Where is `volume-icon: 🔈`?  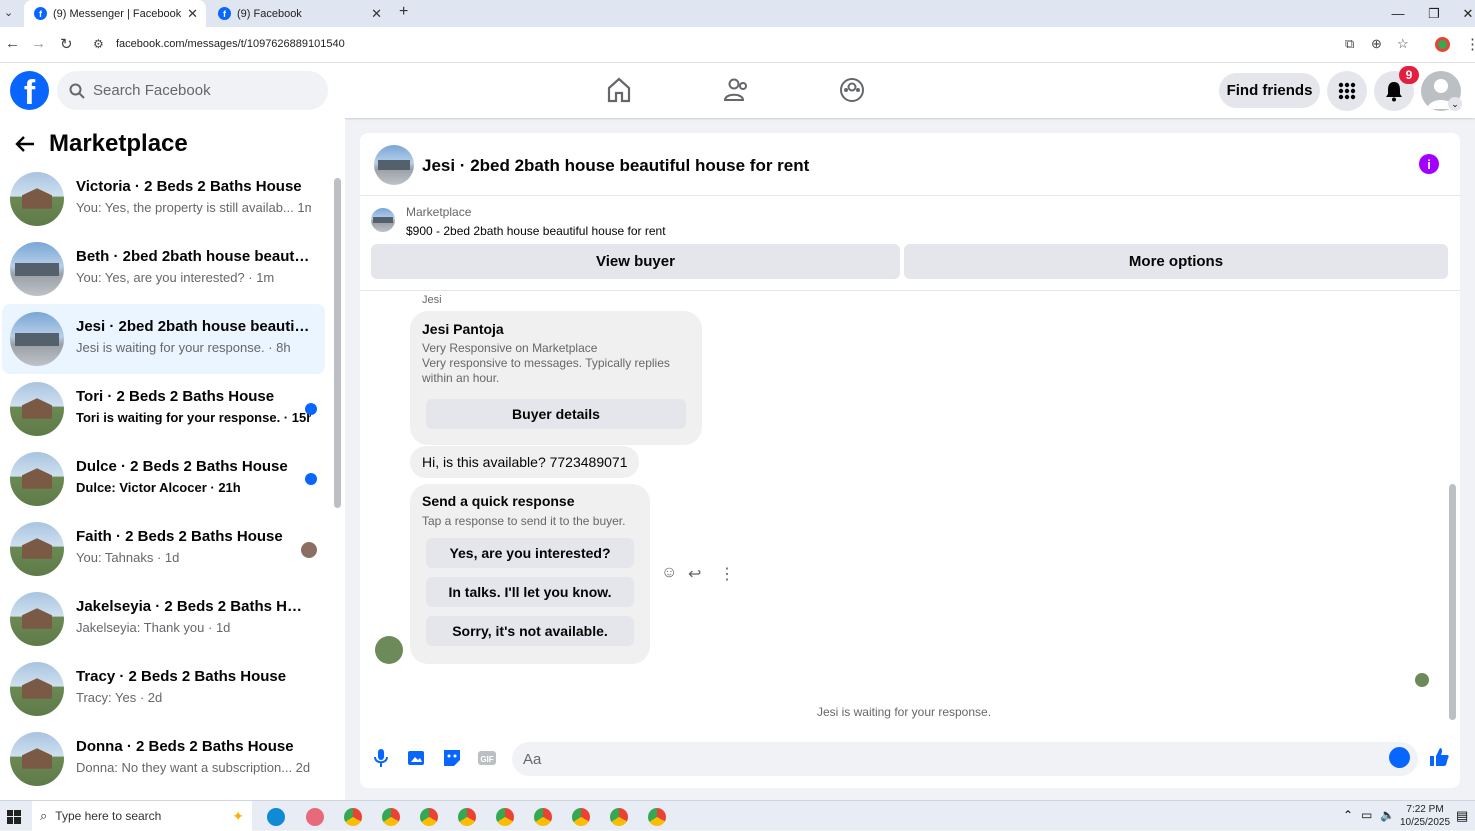 volume-icon: 🔈 is located at coordinates (1387, 815).